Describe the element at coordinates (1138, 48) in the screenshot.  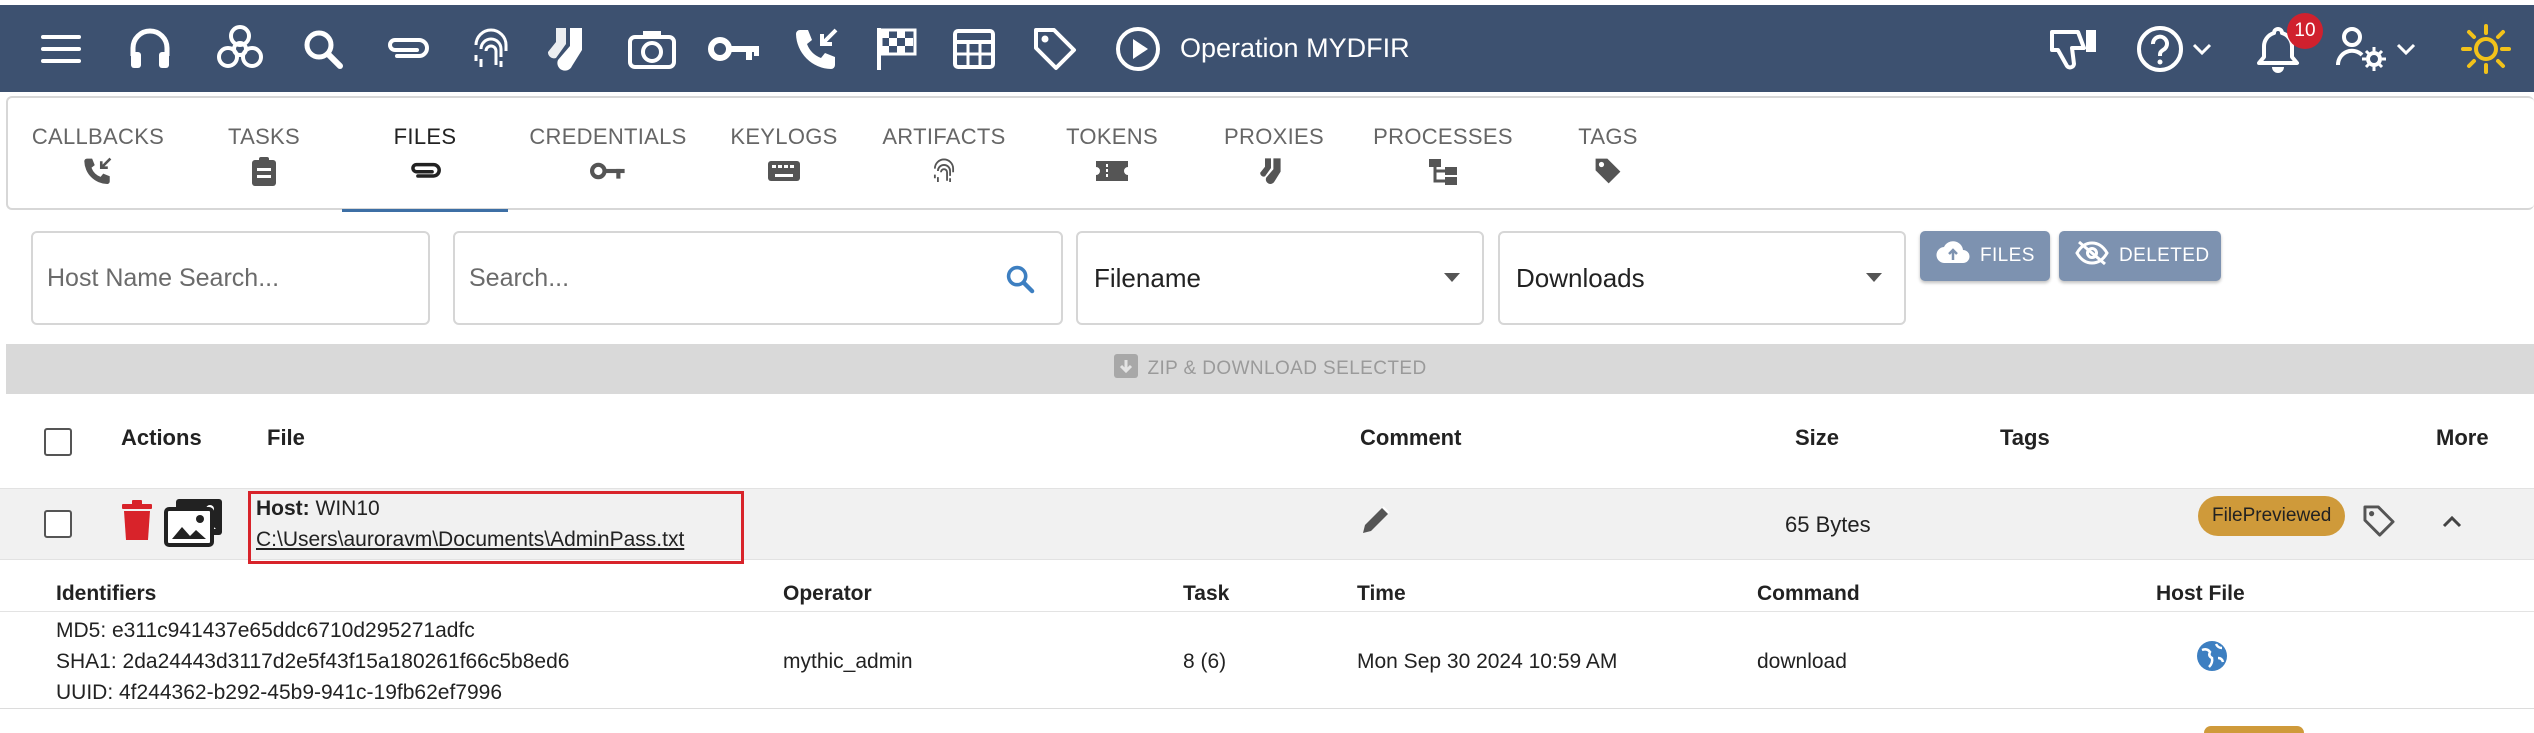
I see `play-circle-icon` at that location.